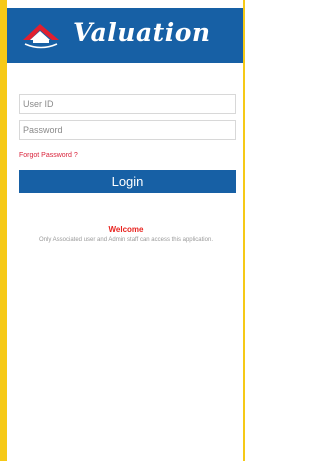 Image resolution: width=320 pixels, height=461 pixels. Describe the element at coordinates (127, 117) in the screenshot. I see `login-form` at that location.